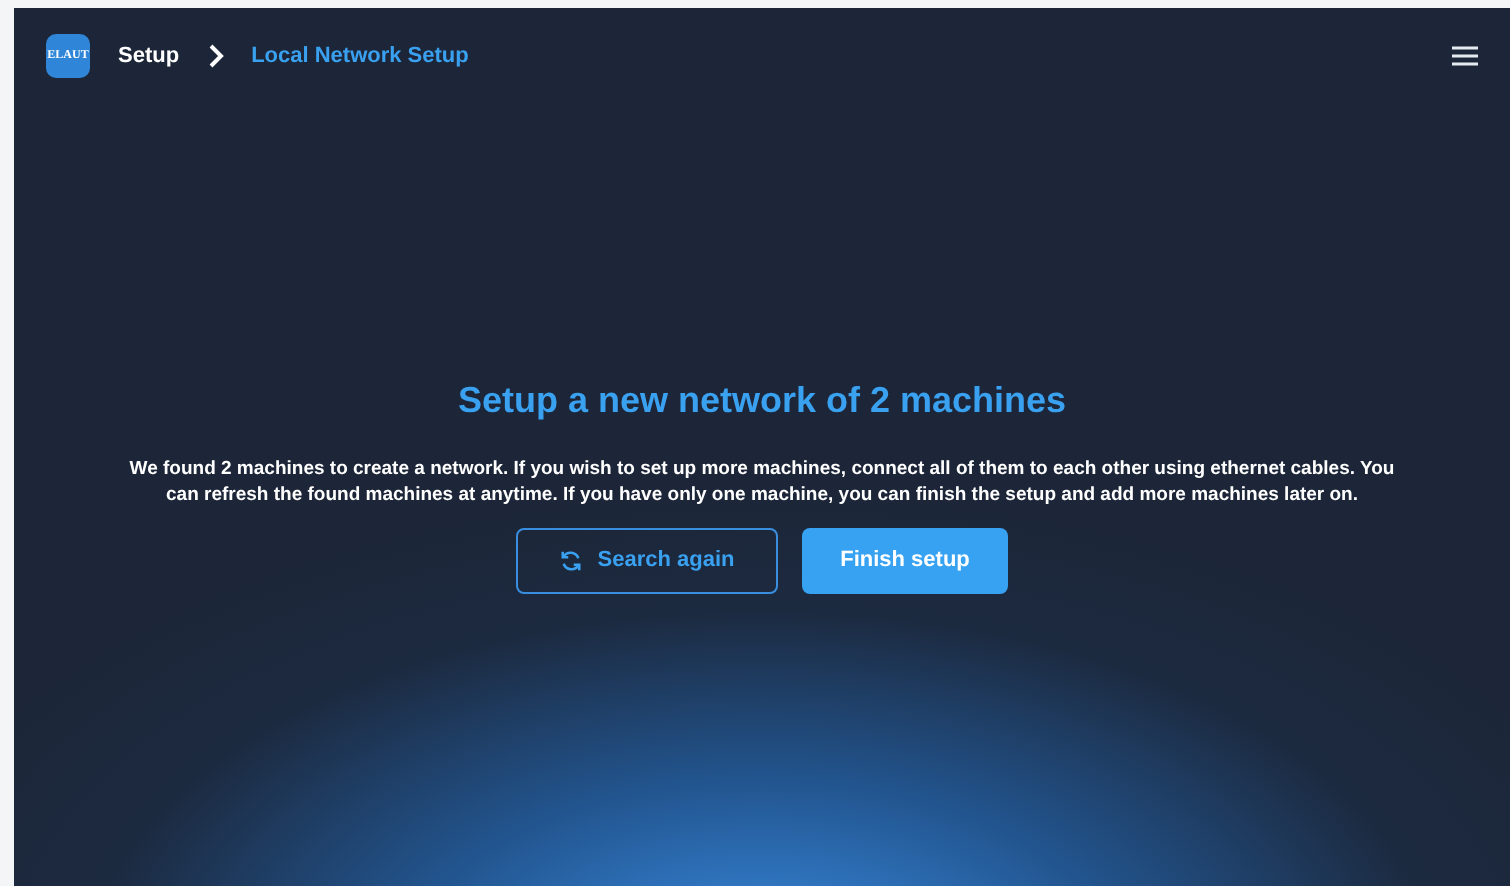  What do you see at coordinates (570, 561) in the screenshot?
I see `refresh-icon` at bounding box center [570, 561].